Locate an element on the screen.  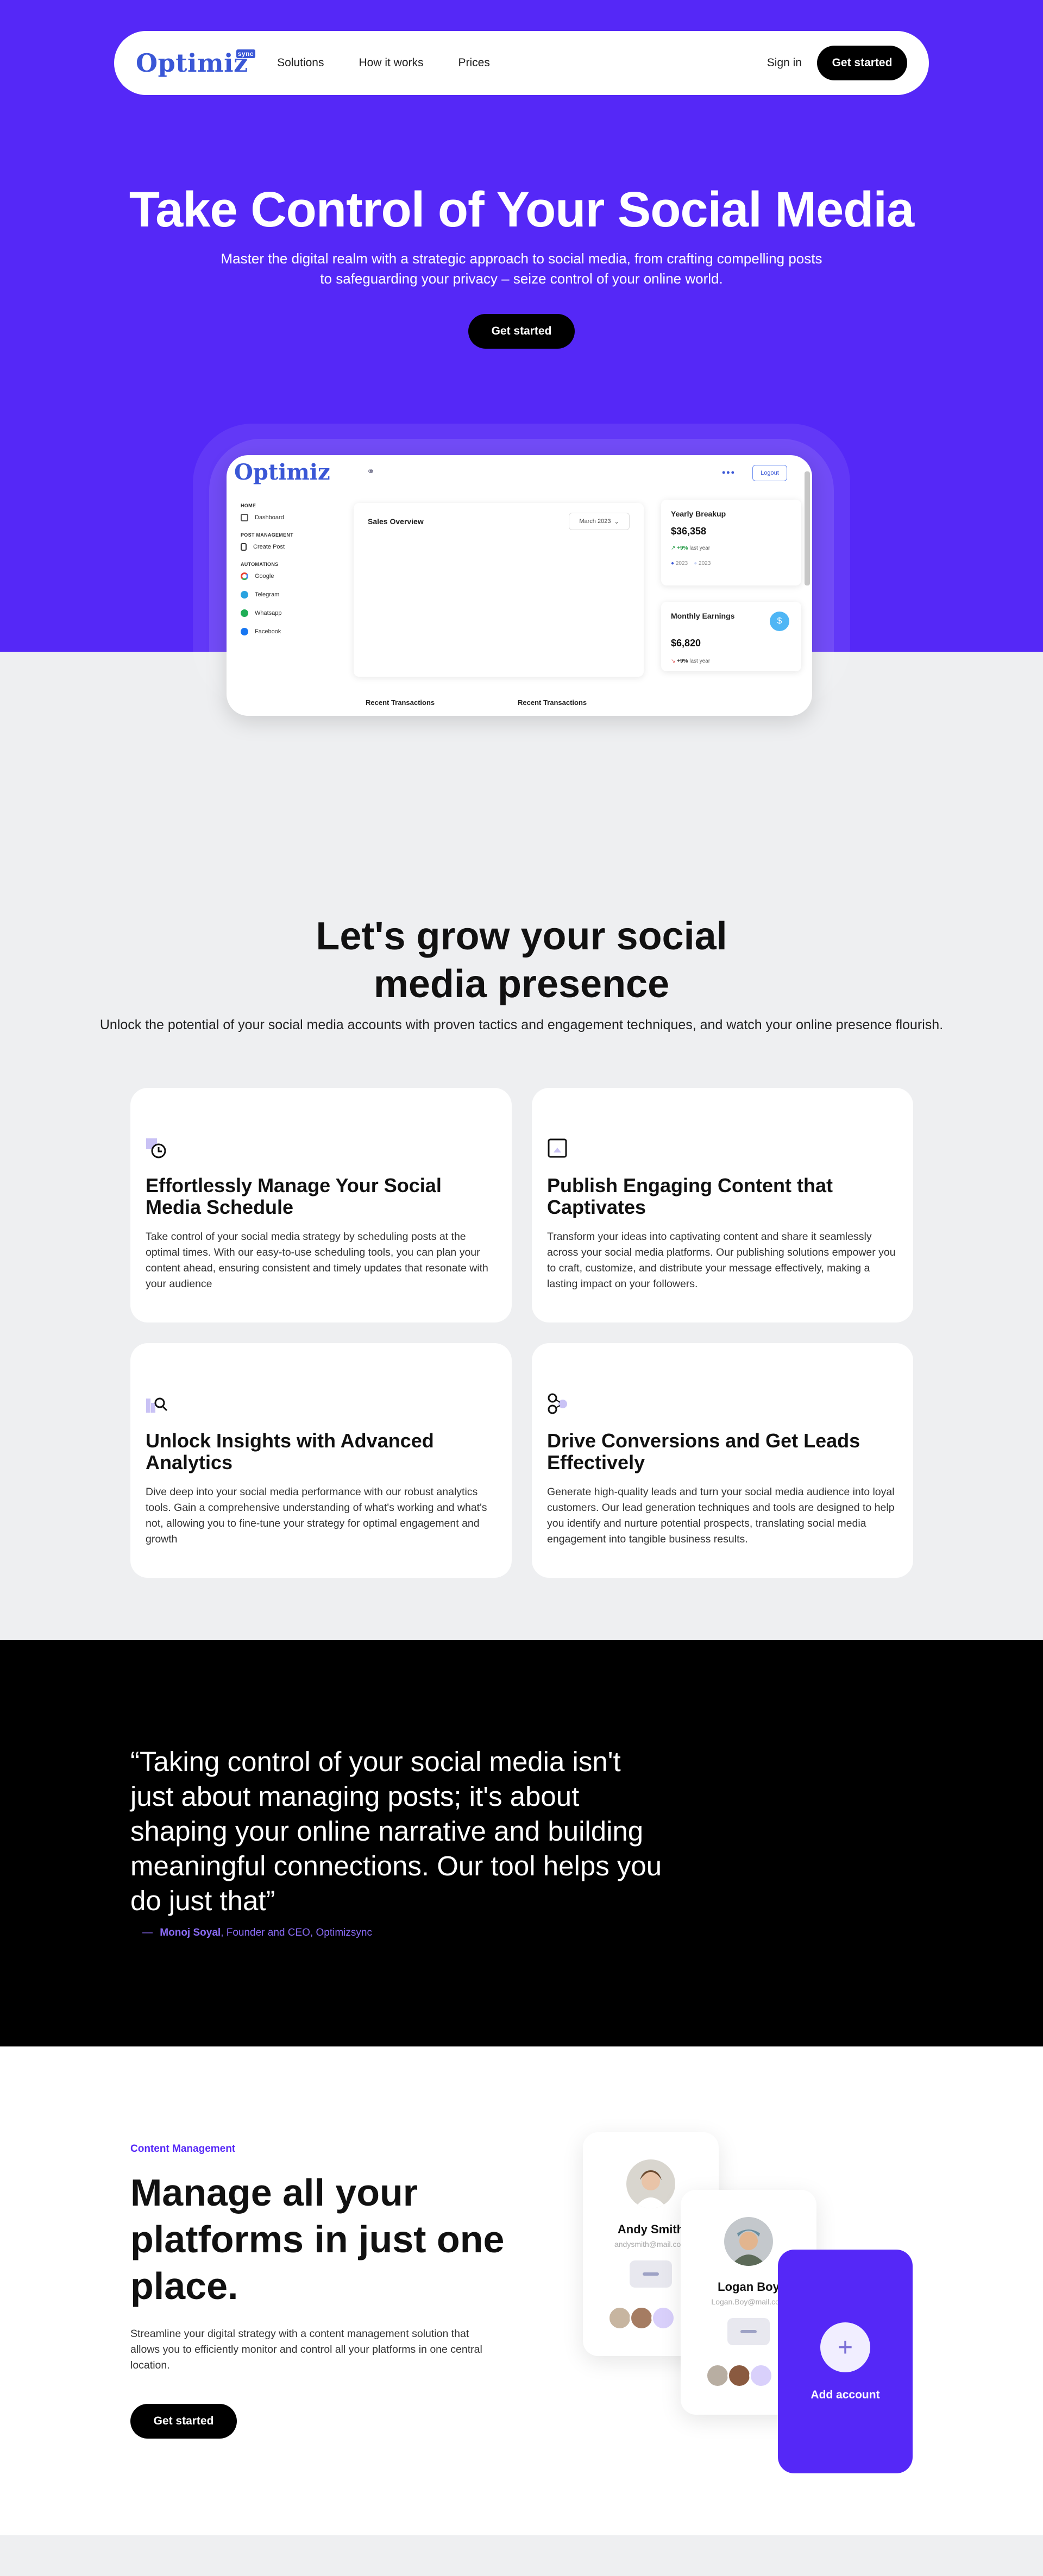
hero-get-started-button: Get started is located at coordinates (521, 331).